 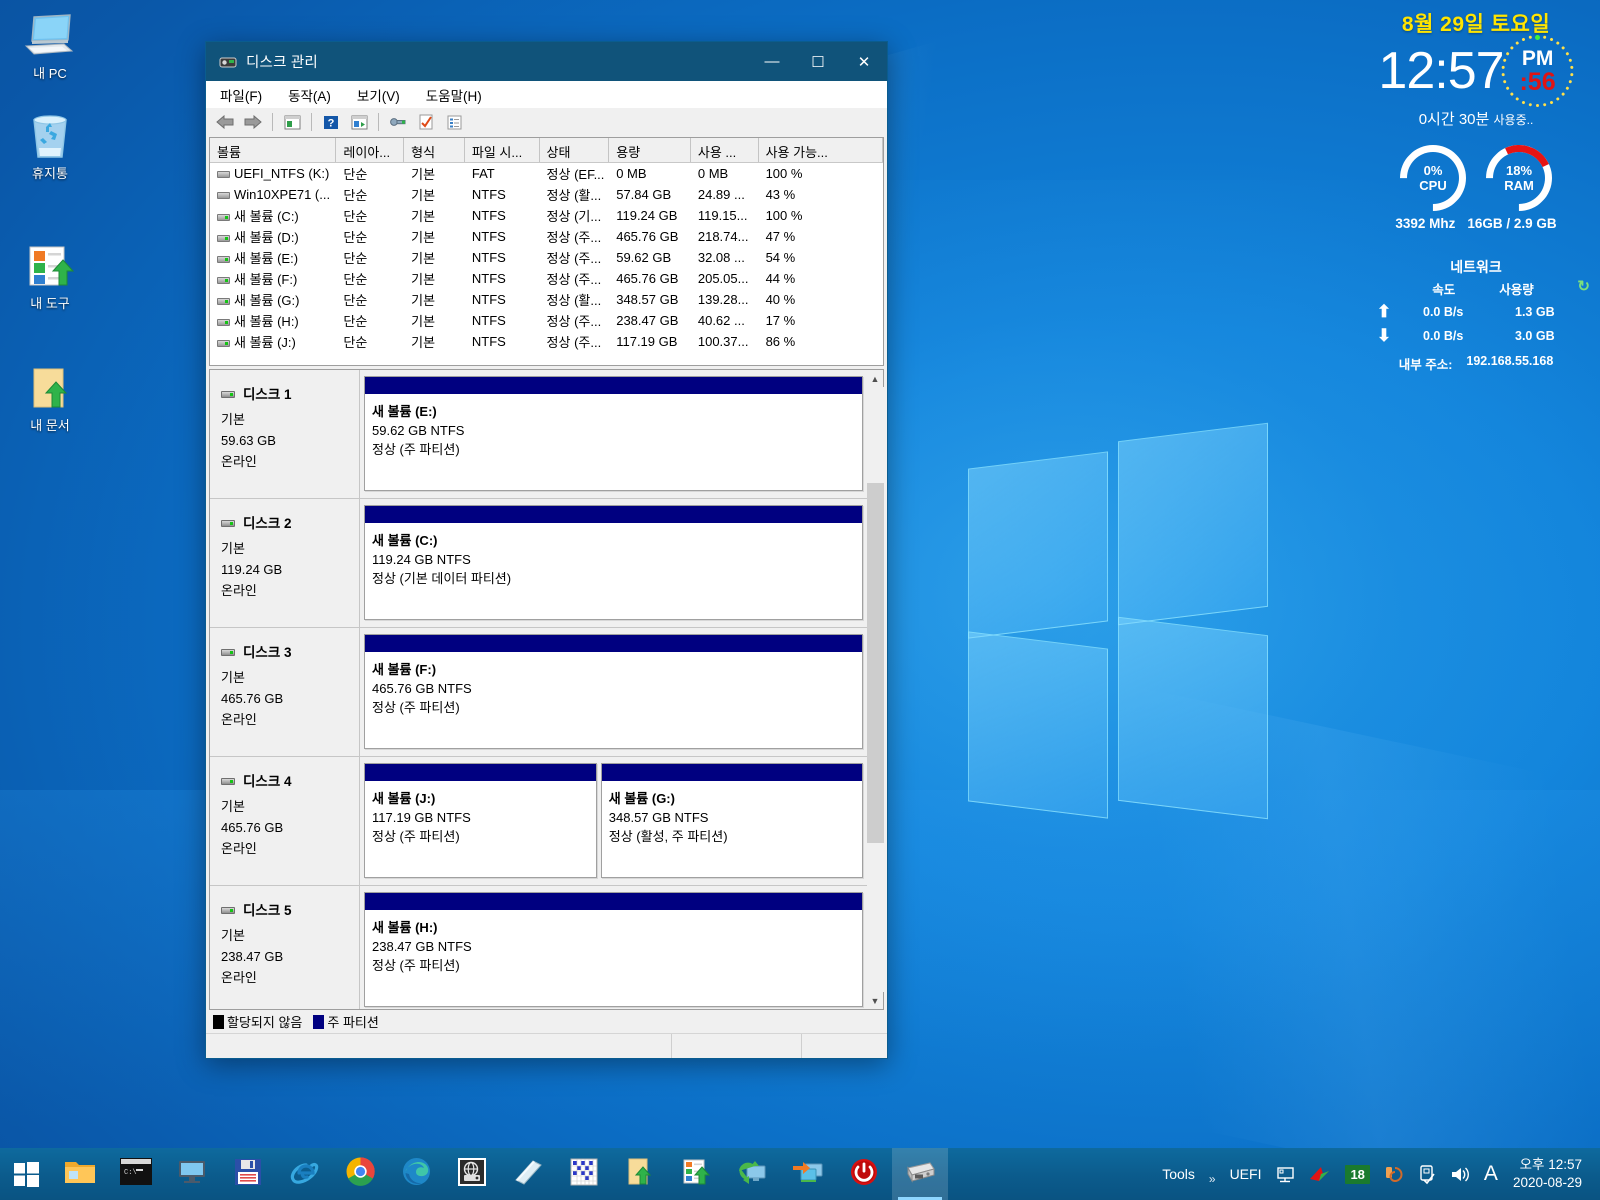 I want to click on taskbar-item-internet-explorer, so click(x=304, y=1174).